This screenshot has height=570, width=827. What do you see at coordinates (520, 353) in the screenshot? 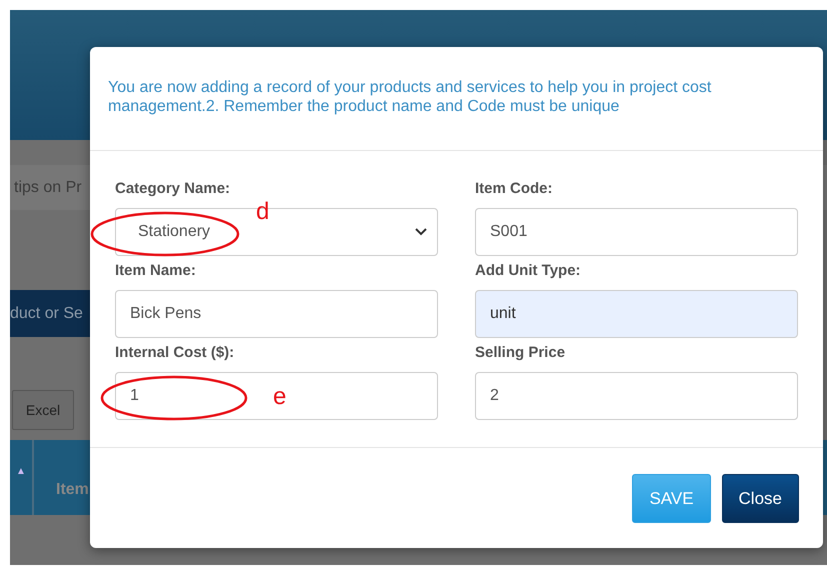
I see `field-label: Selling Price` at bounding box center [520, 353].